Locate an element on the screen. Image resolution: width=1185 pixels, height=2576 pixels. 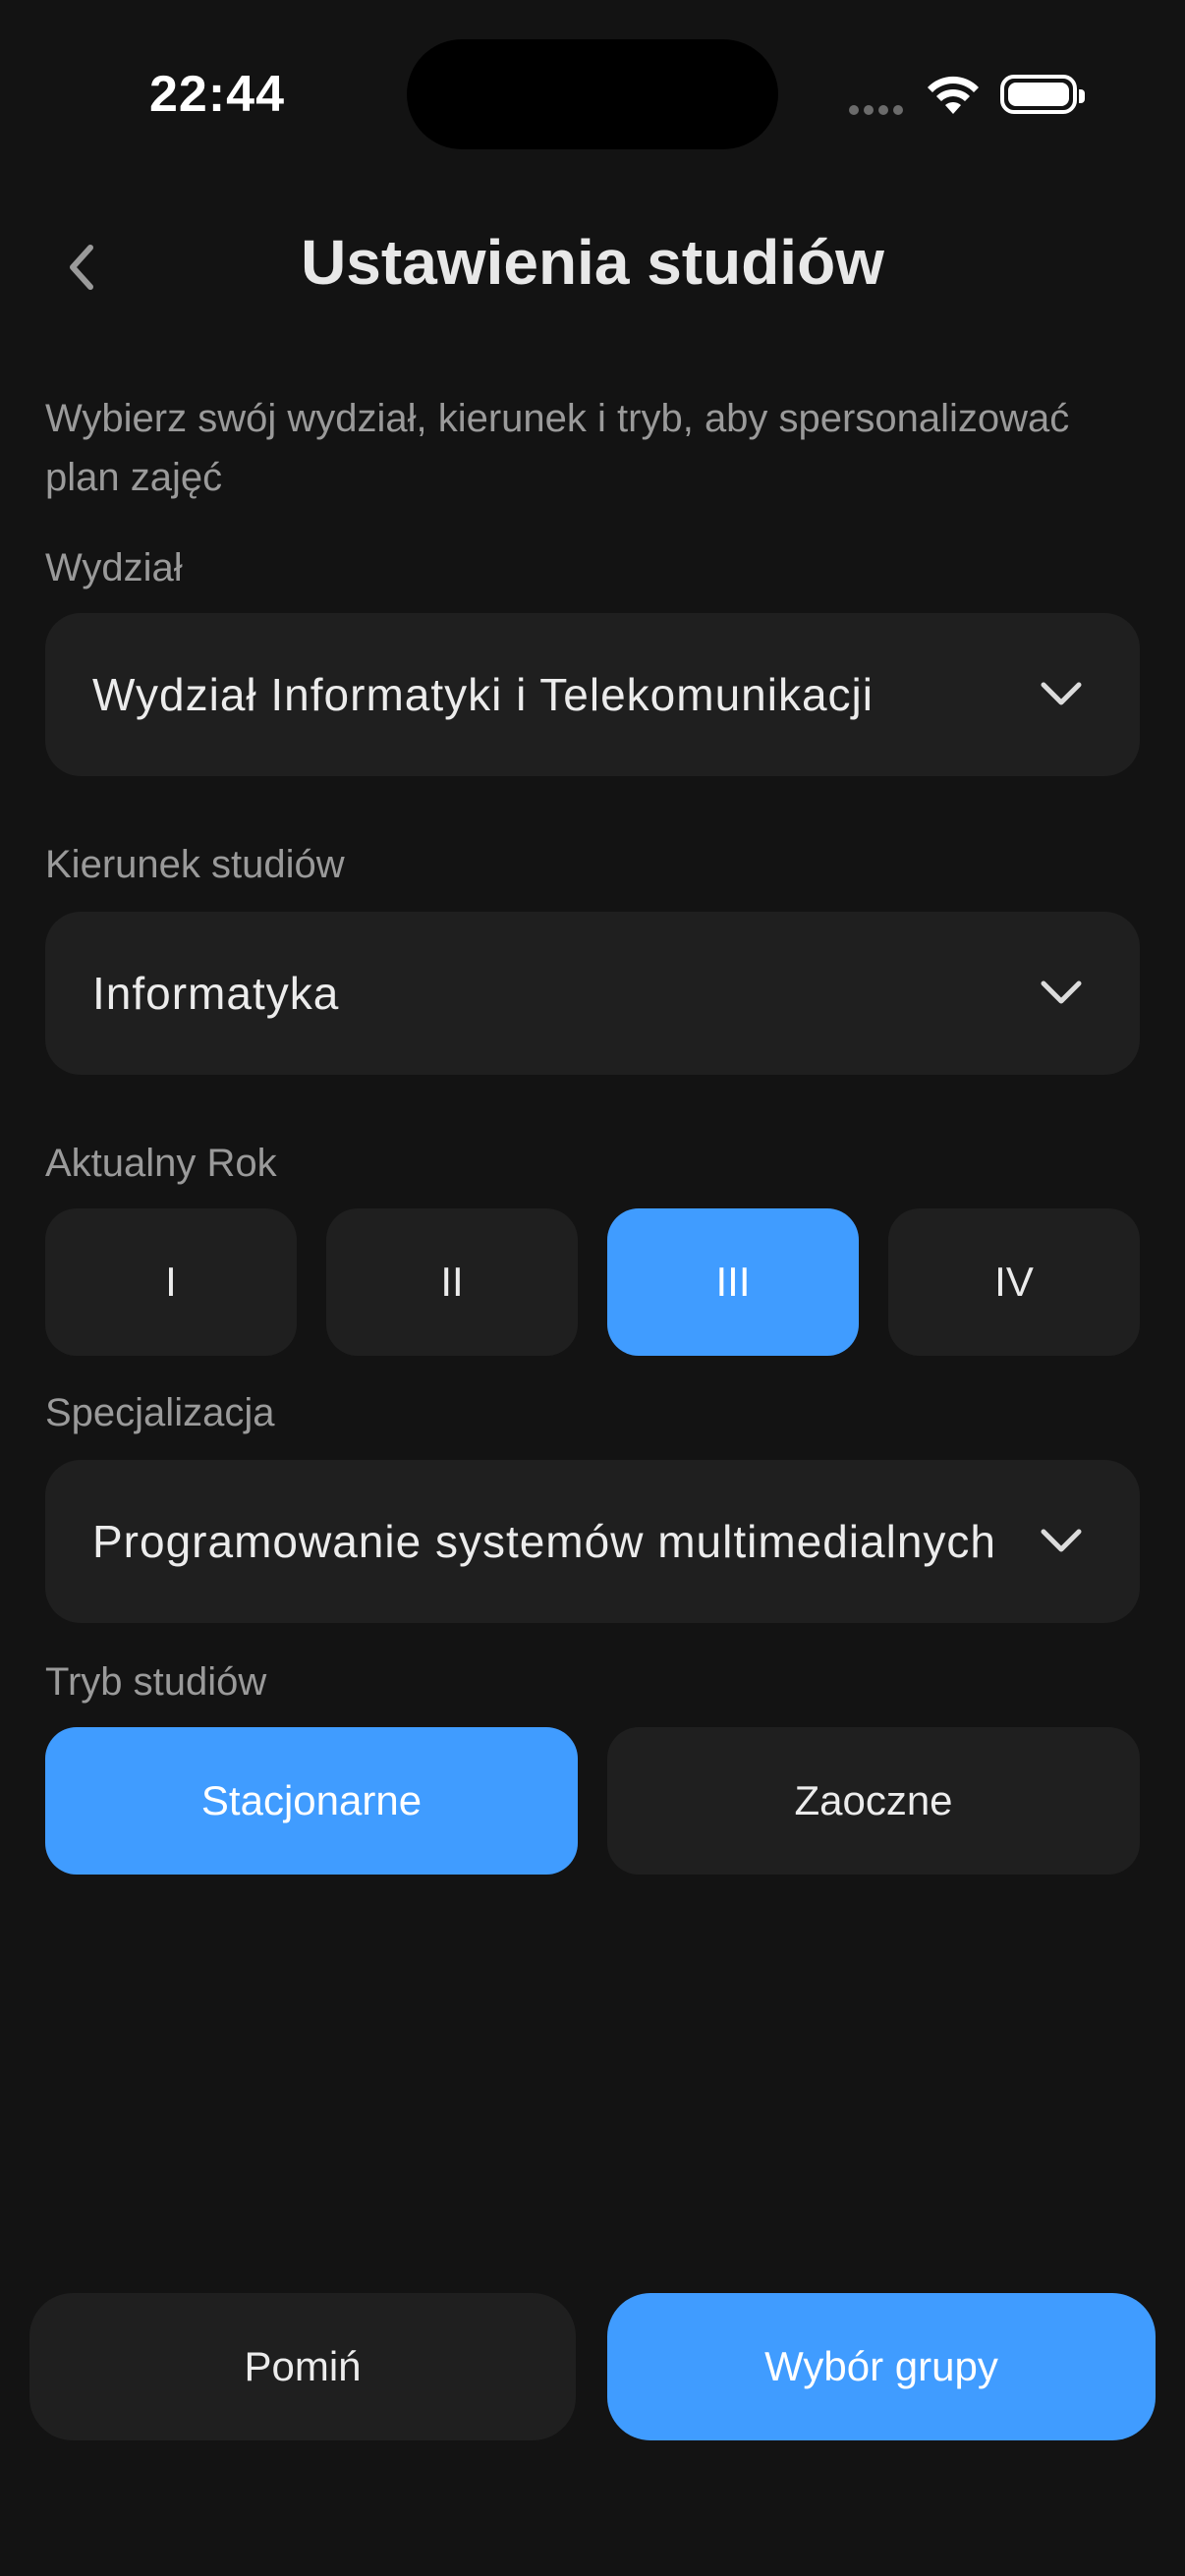
cellular-signal-icon is located at coordinates (879, 111).